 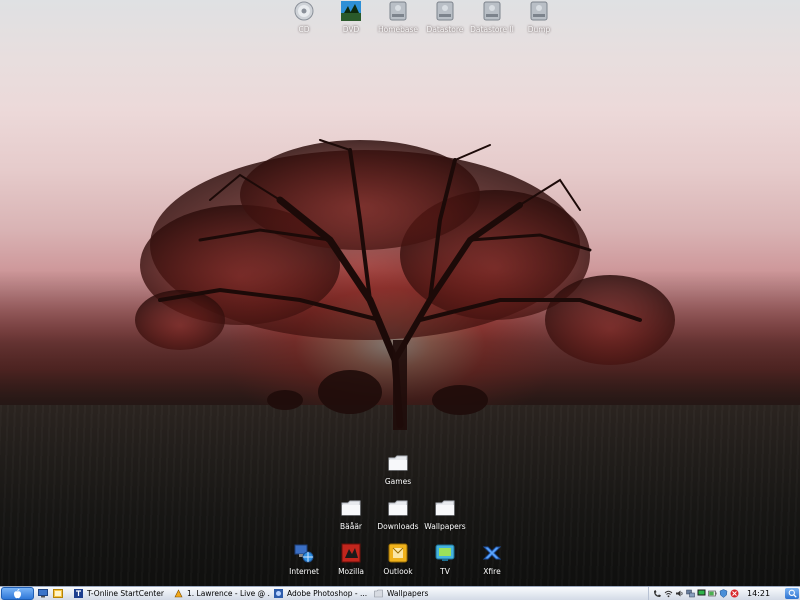 I want to click on task-t-online-label: T-Online StartCenter, so click(x=125, y=593).